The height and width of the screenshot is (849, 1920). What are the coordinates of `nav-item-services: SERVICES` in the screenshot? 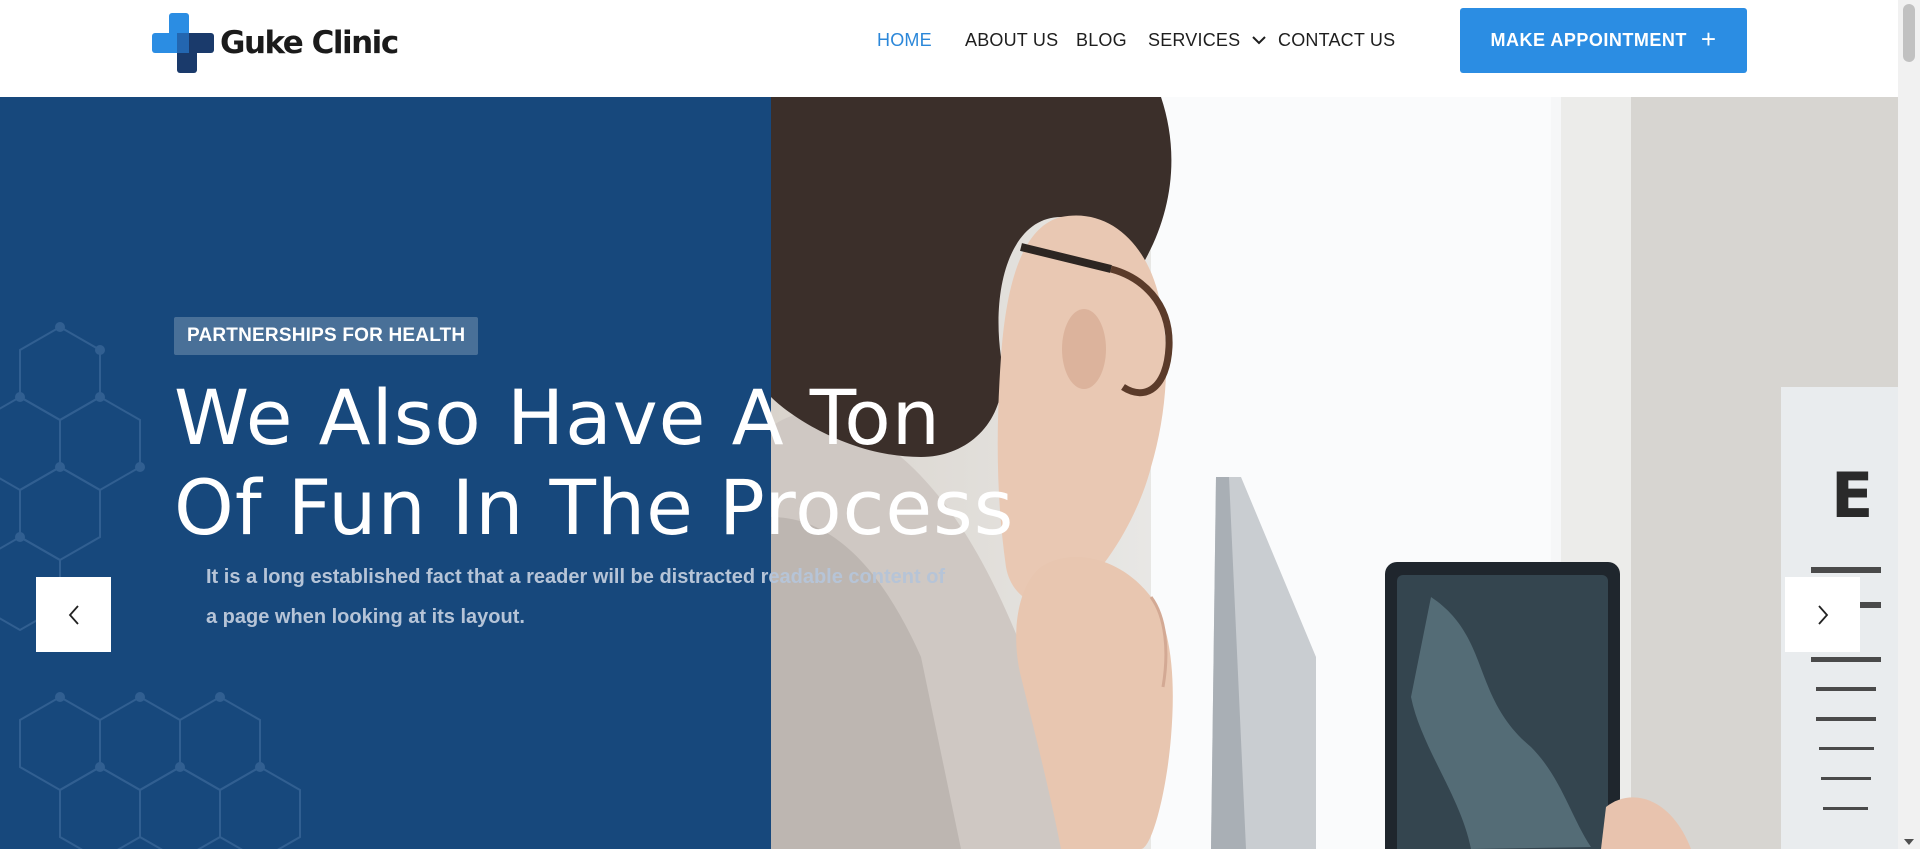 It's located at (1207, 40).